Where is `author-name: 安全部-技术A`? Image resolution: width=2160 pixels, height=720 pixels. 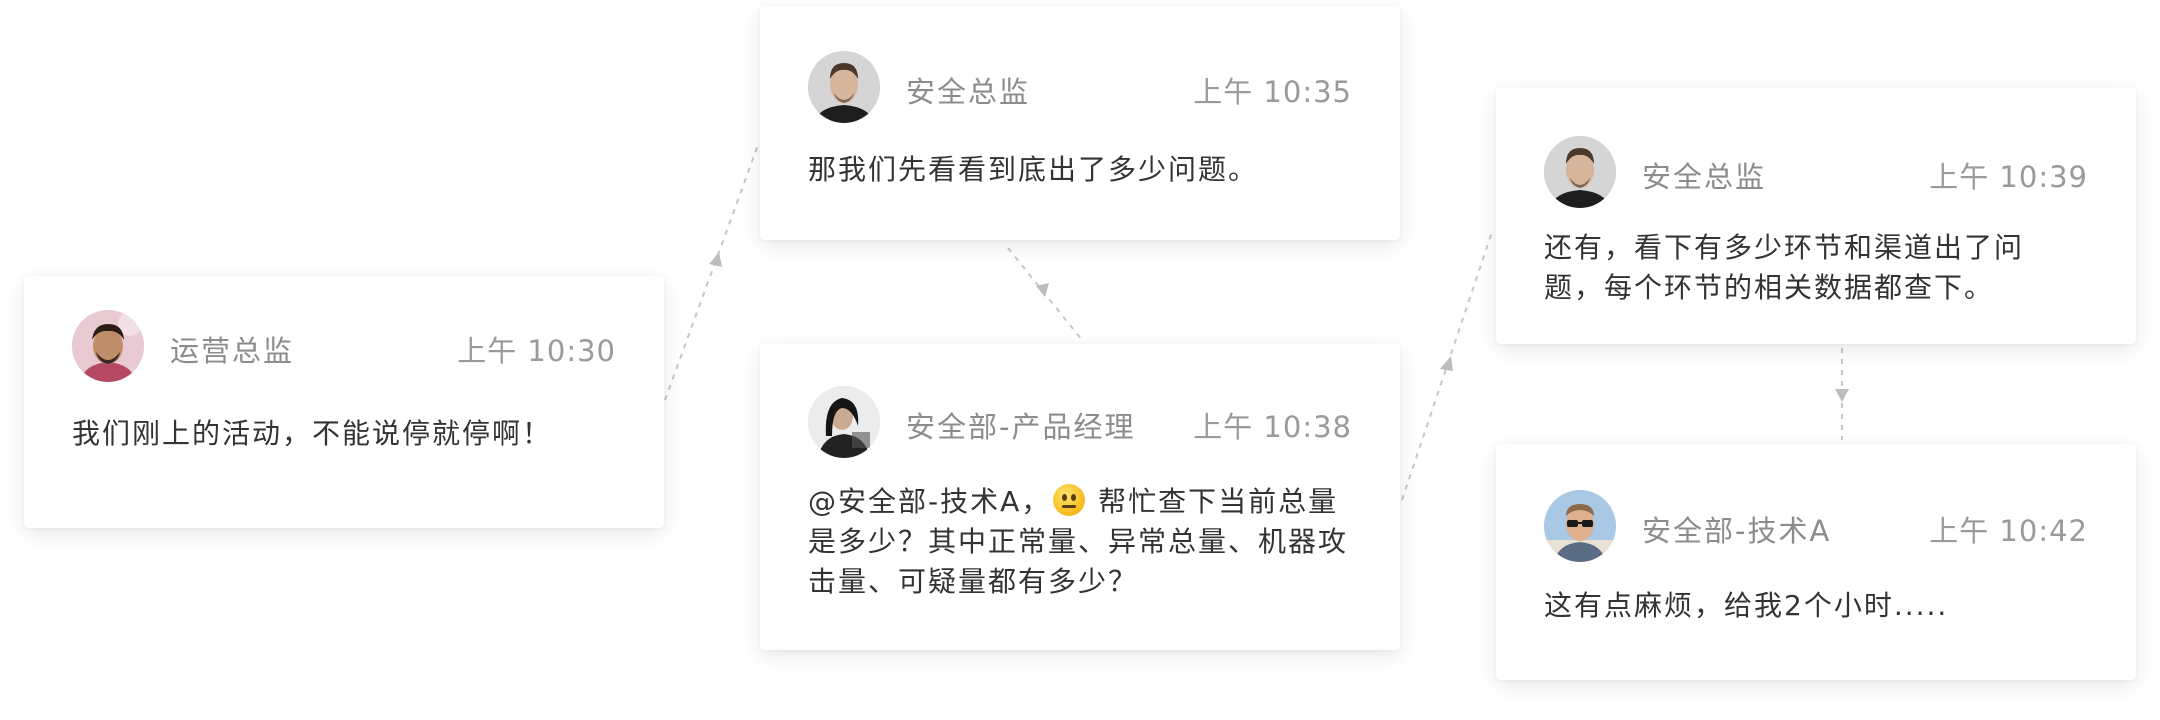 author-name: 安全部-技术A is located at coordinates (1737, 531).